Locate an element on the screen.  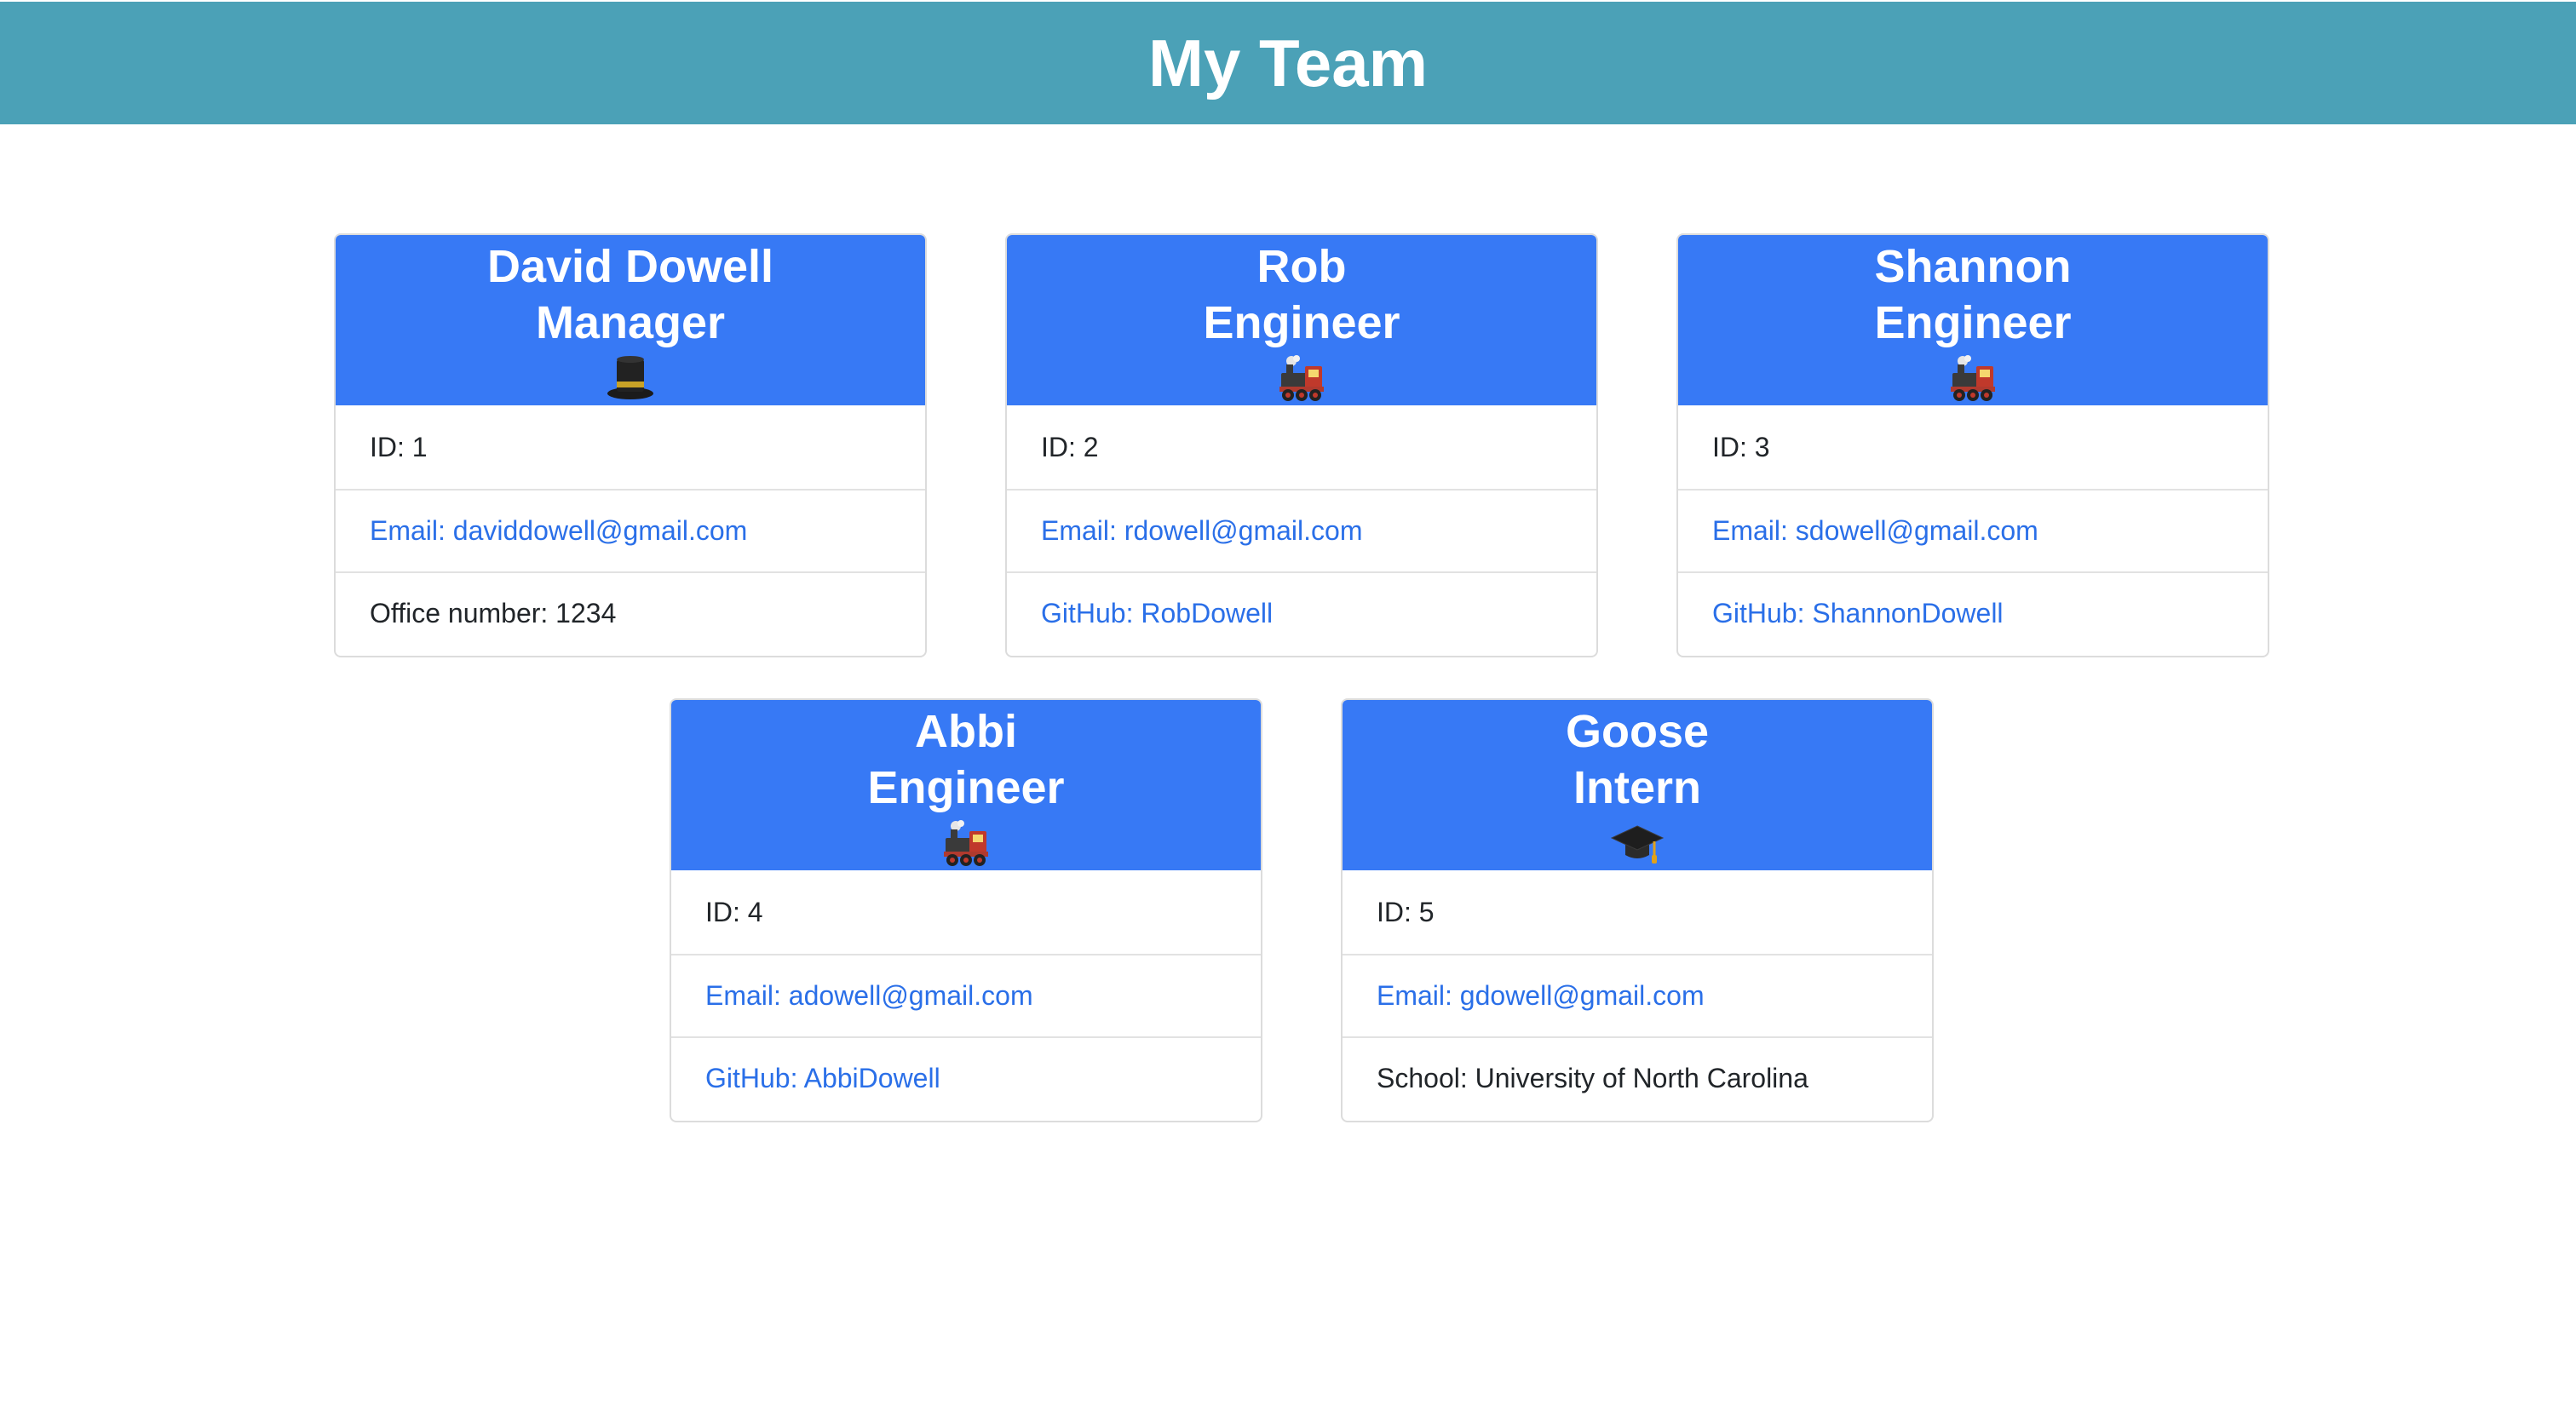
employee-name: Shannon is located at coordinates (1973, 266).